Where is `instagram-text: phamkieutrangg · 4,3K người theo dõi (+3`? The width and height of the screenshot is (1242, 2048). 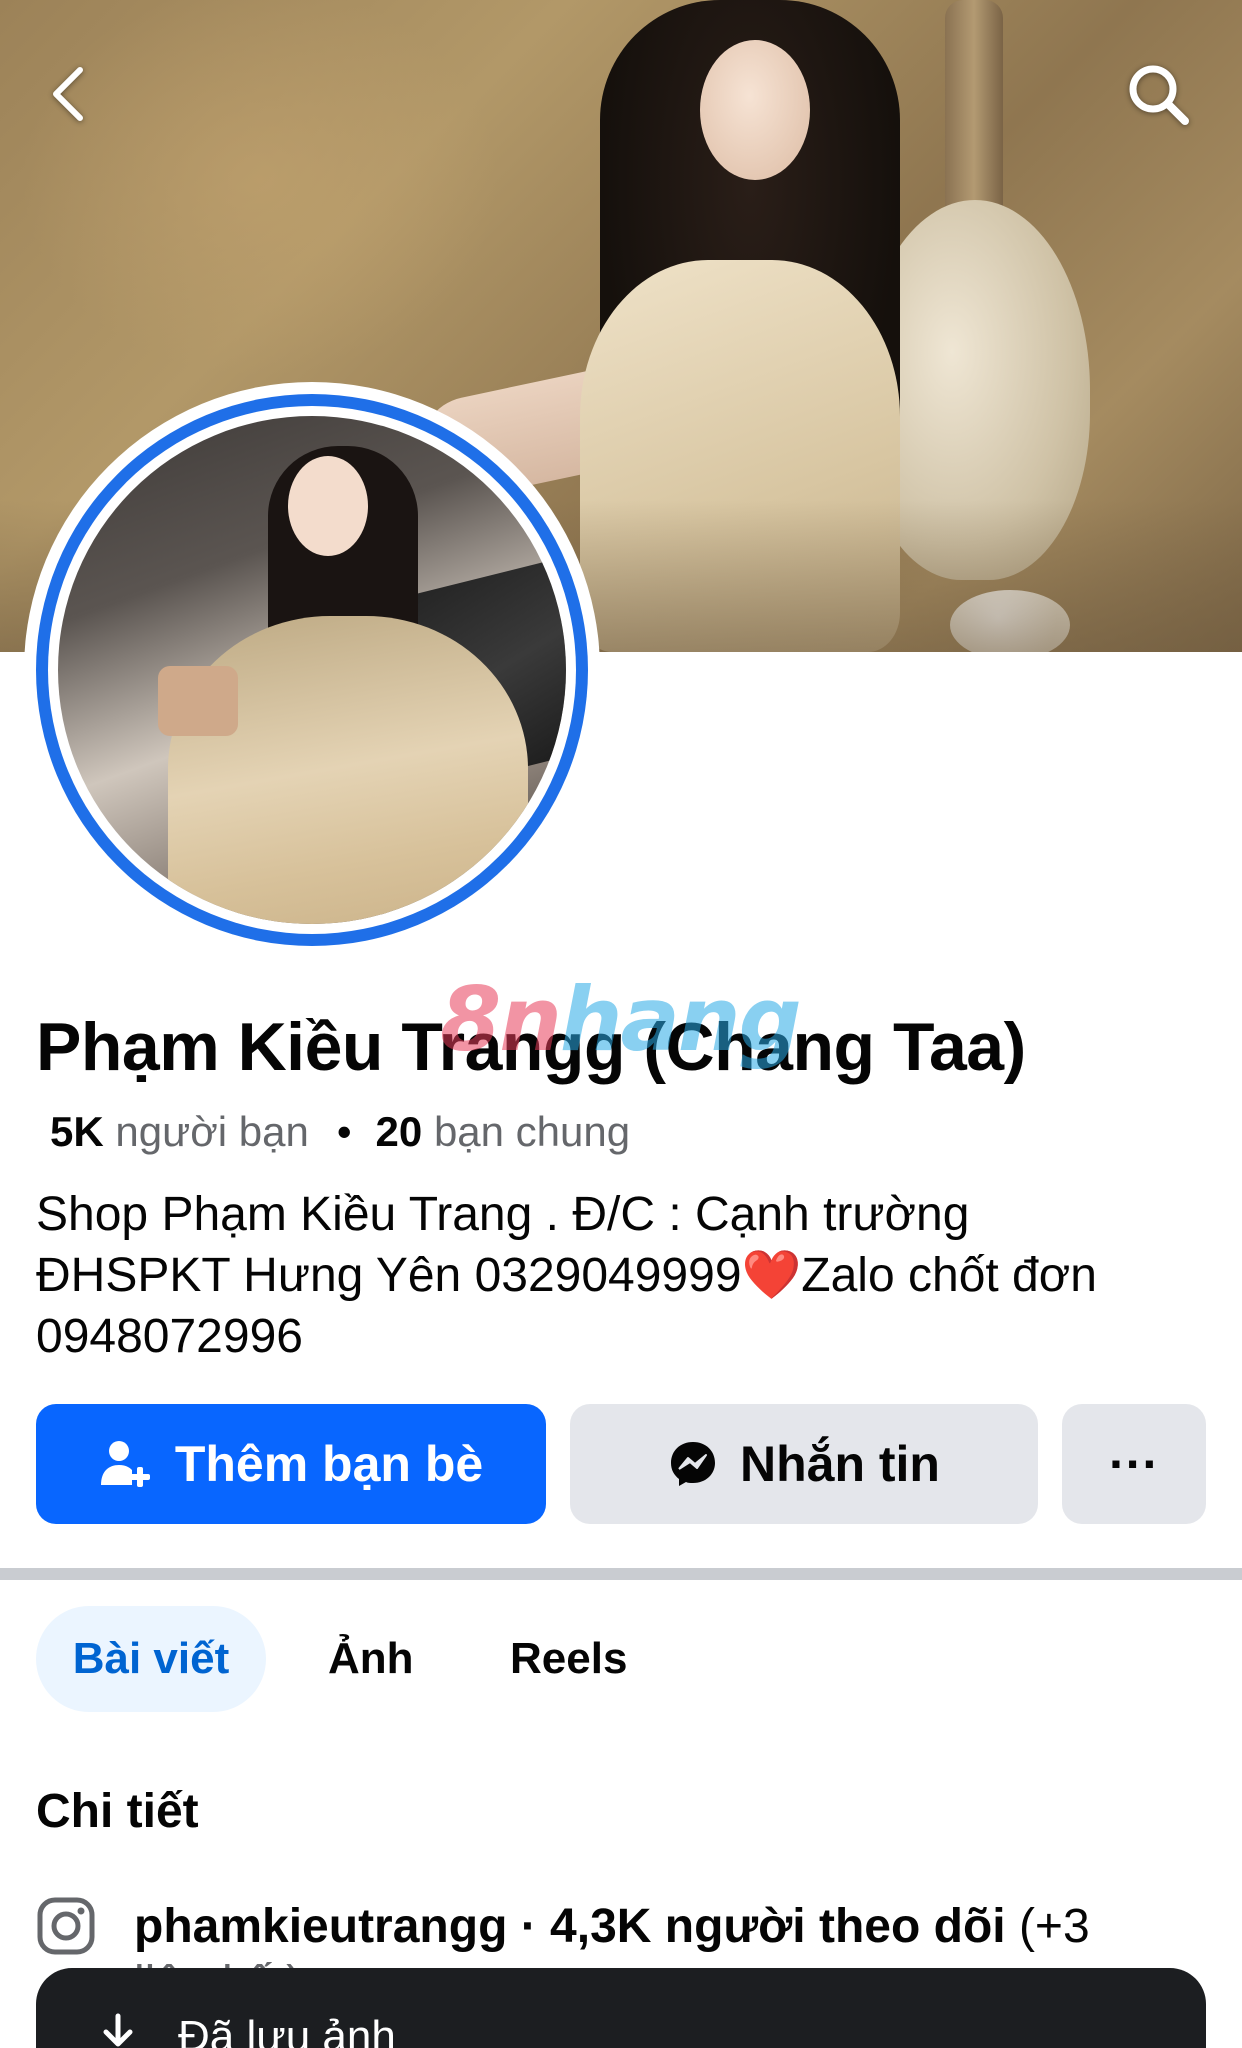 instagram-text: phamkieutrangg · 4,3K người theo dõi (+3 is located at coordinates (612, 1926).